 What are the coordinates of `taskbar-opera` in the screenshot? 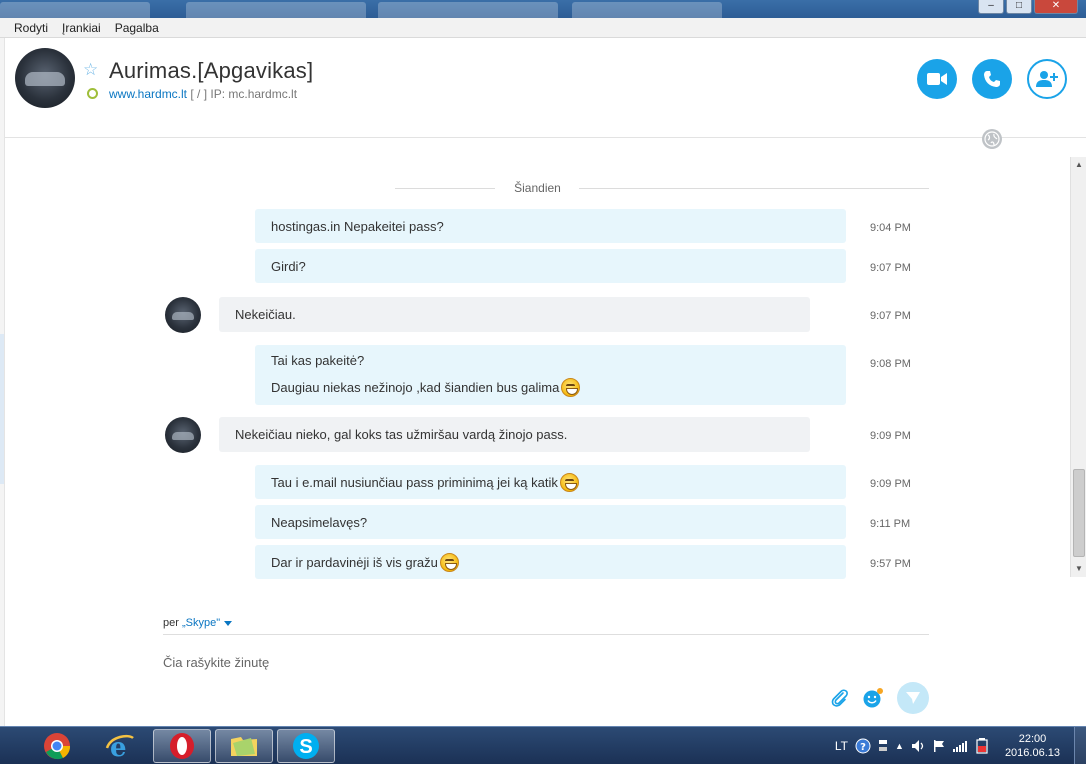 It's located at (182, 746).